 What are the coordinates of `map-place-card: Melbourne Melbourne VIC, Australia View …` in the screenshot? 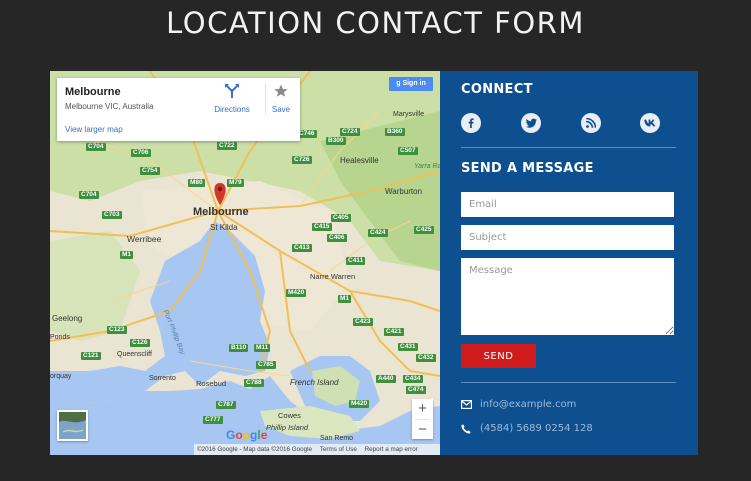 It's located at (178, 109).